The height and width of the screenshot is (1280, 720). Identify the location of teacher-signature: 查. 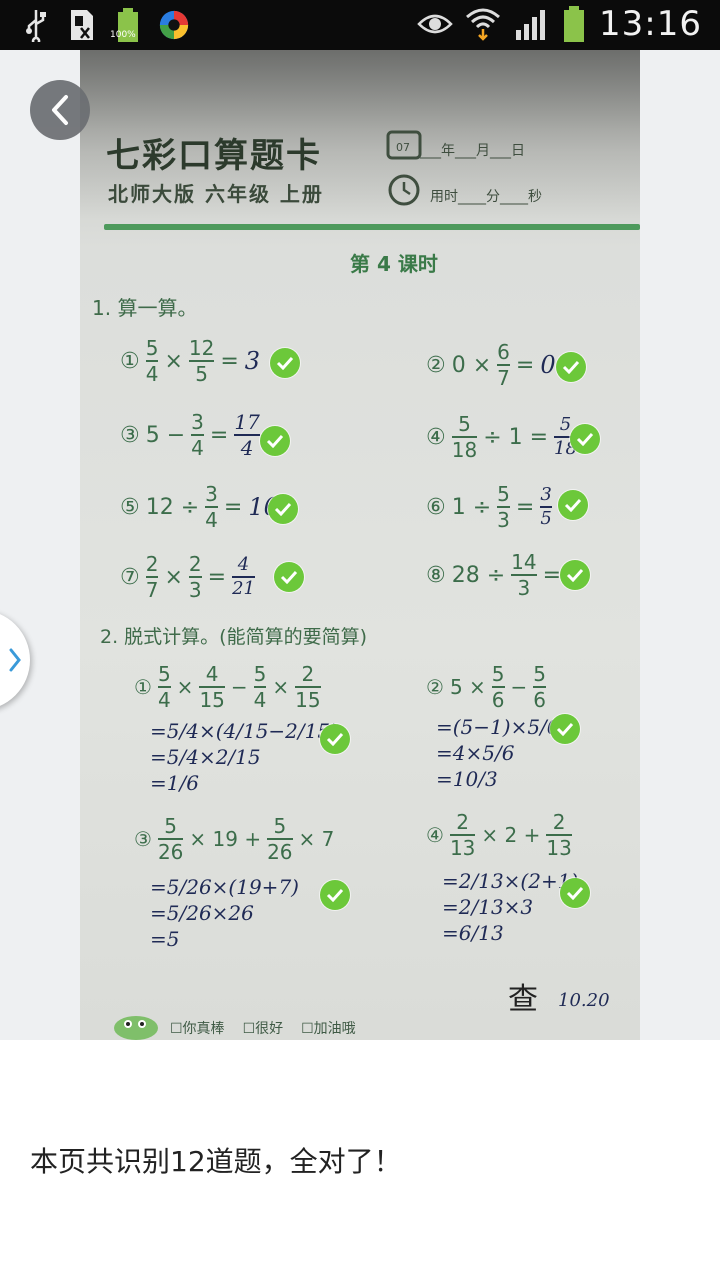
(523, 999).